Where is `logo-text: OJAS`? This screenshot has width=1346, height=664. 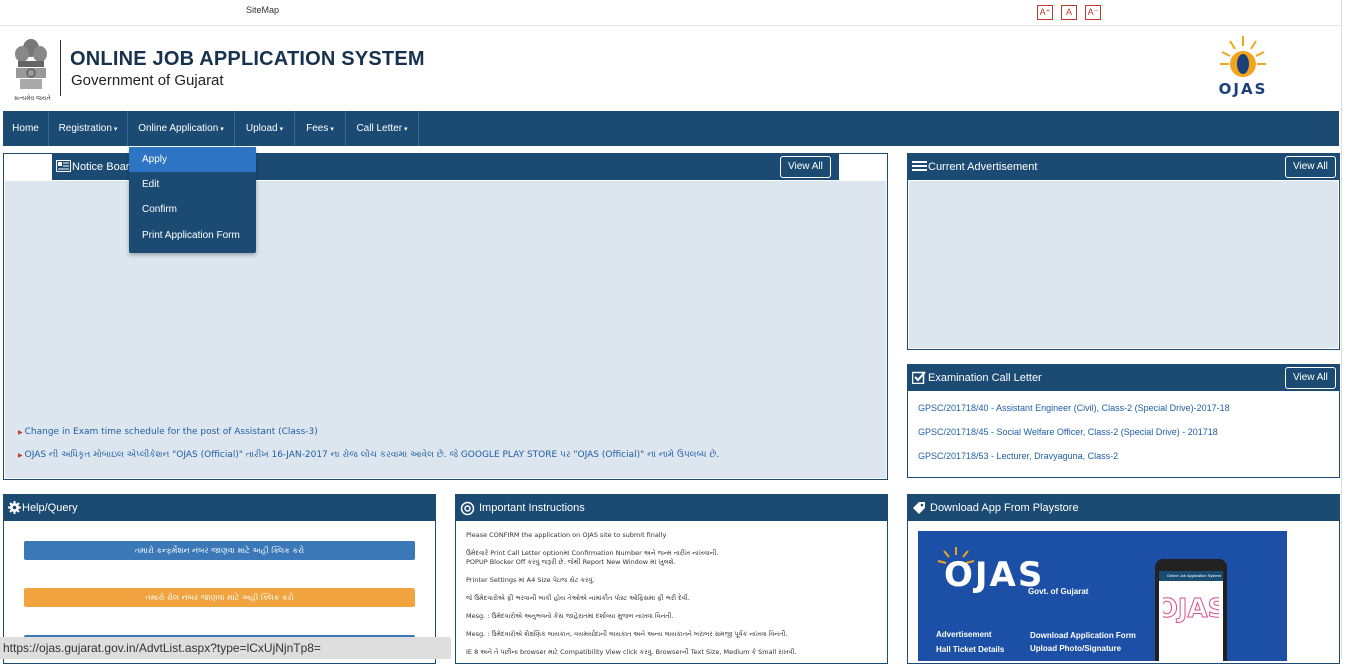 logo-text: OJAS is located at coordinates (1243, 89).